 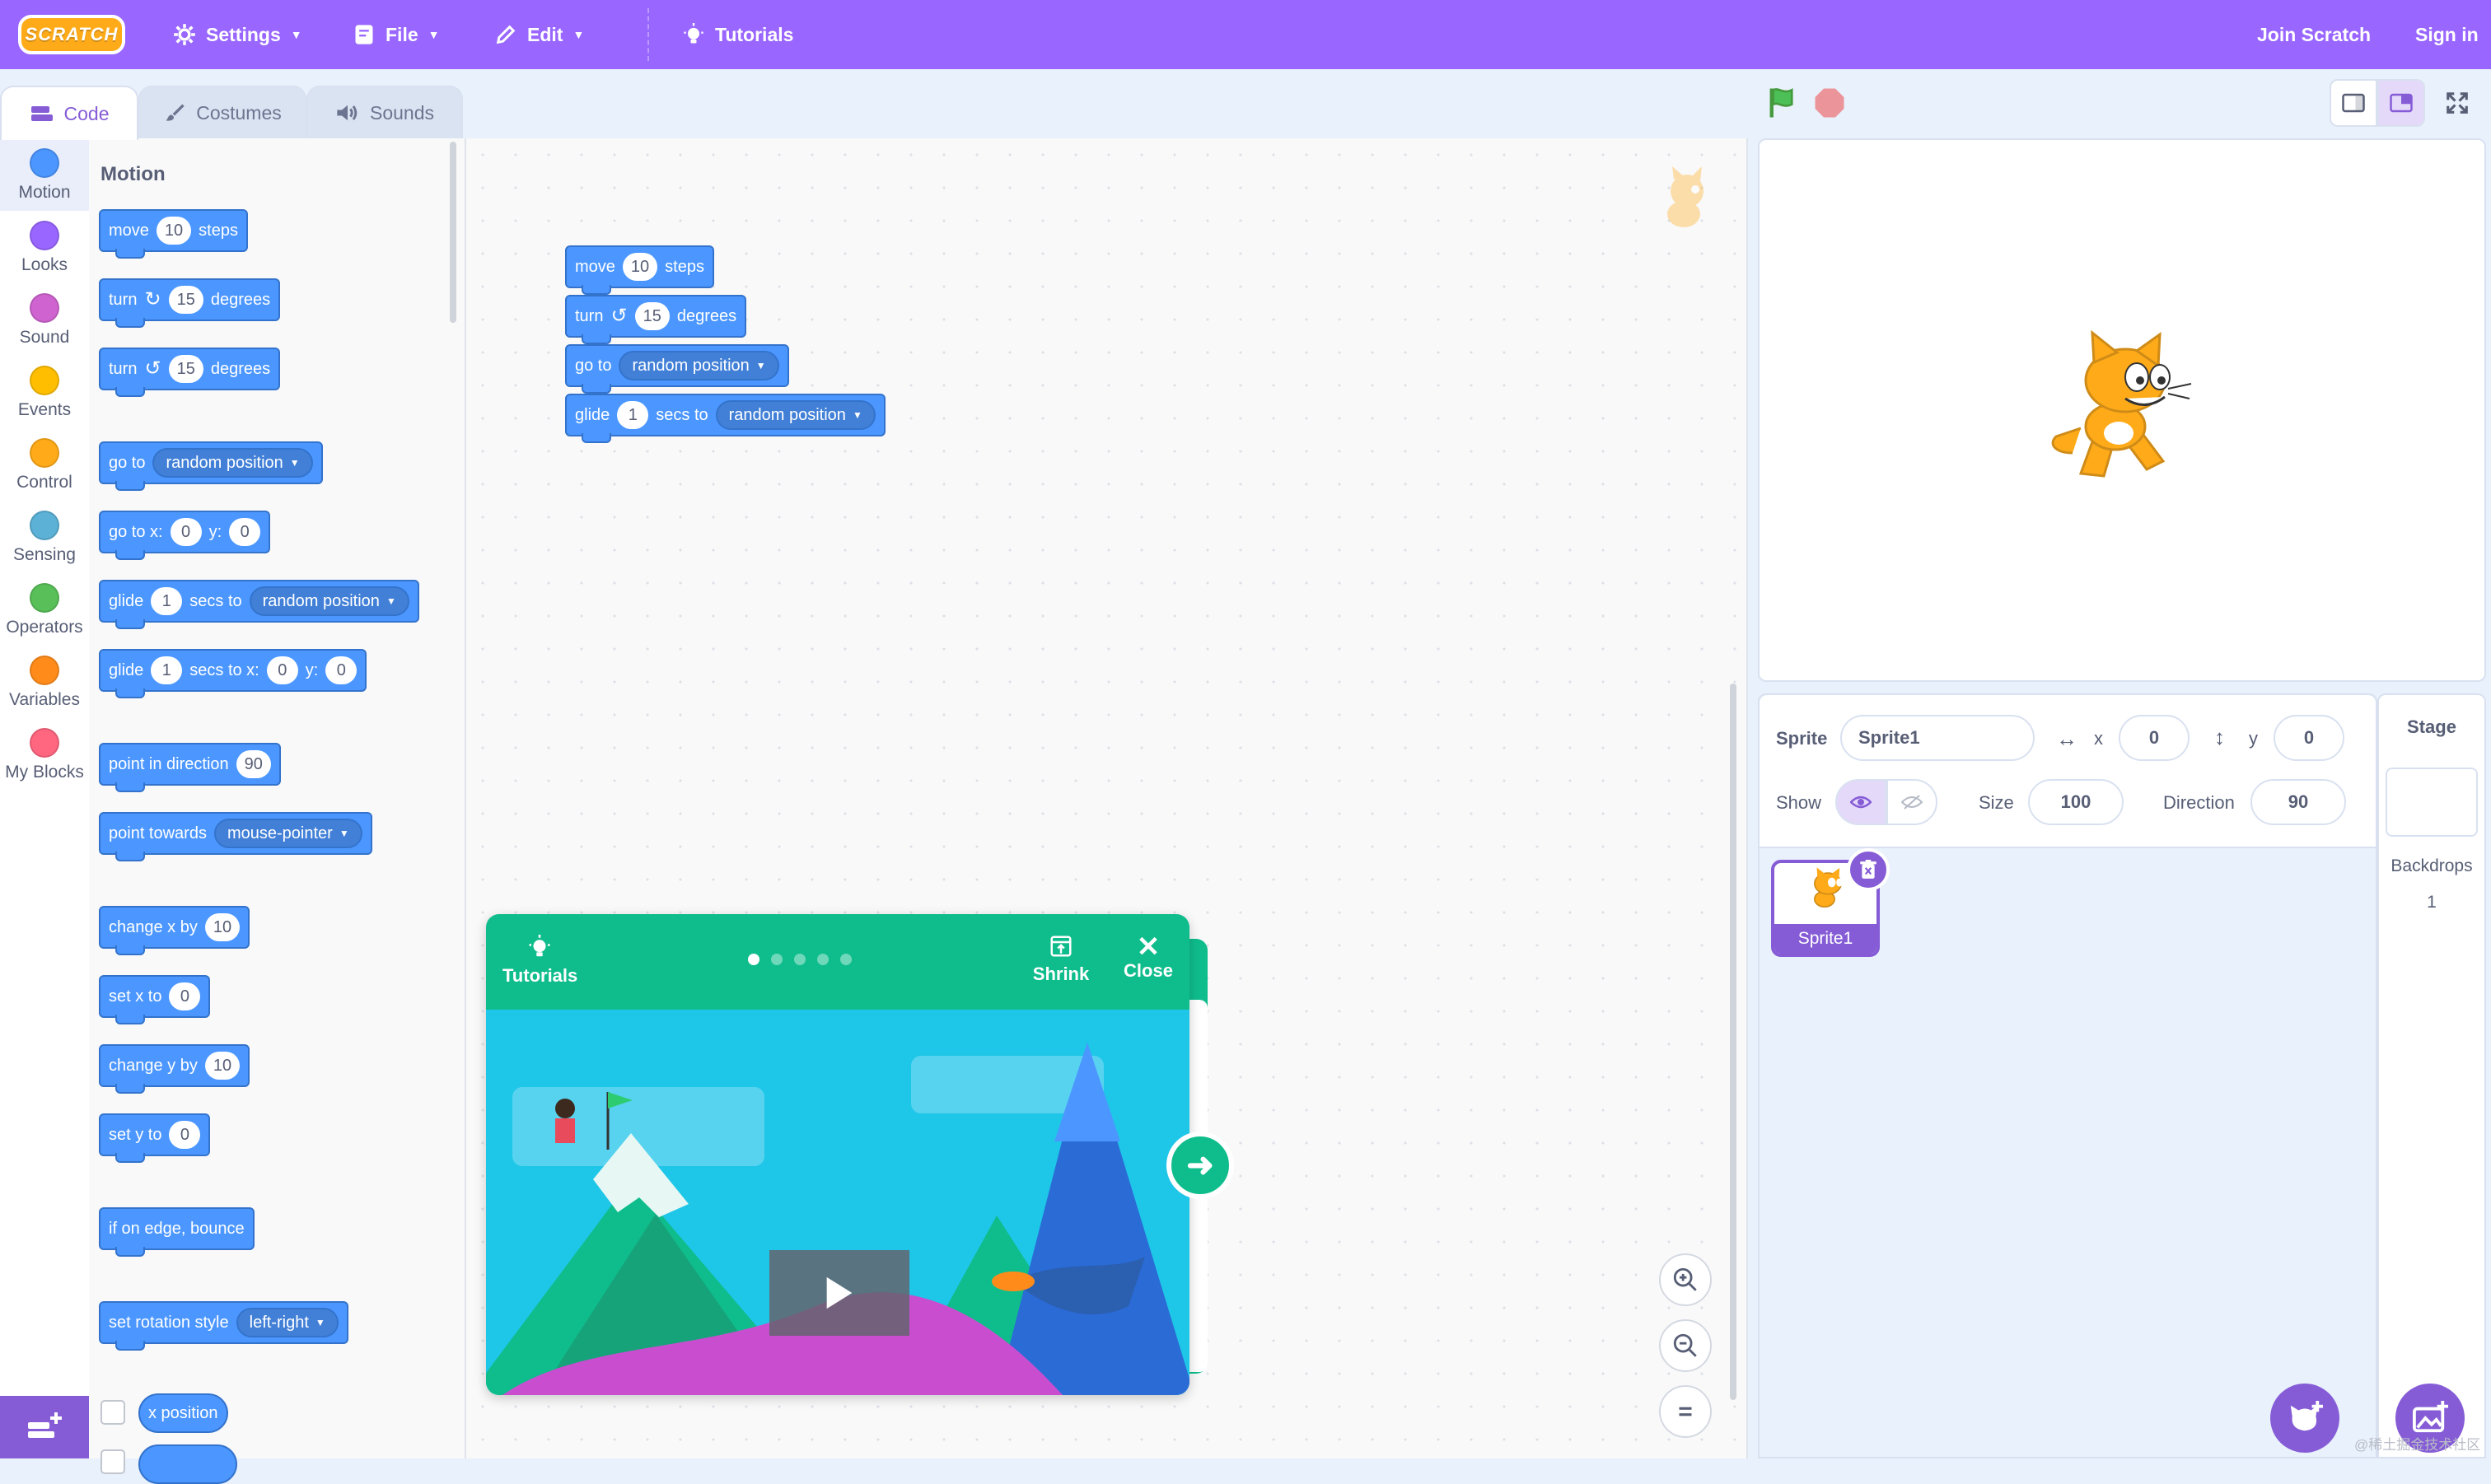 I want to click on tutorials-card-button: Tutorials, so click(x=539, y=960).